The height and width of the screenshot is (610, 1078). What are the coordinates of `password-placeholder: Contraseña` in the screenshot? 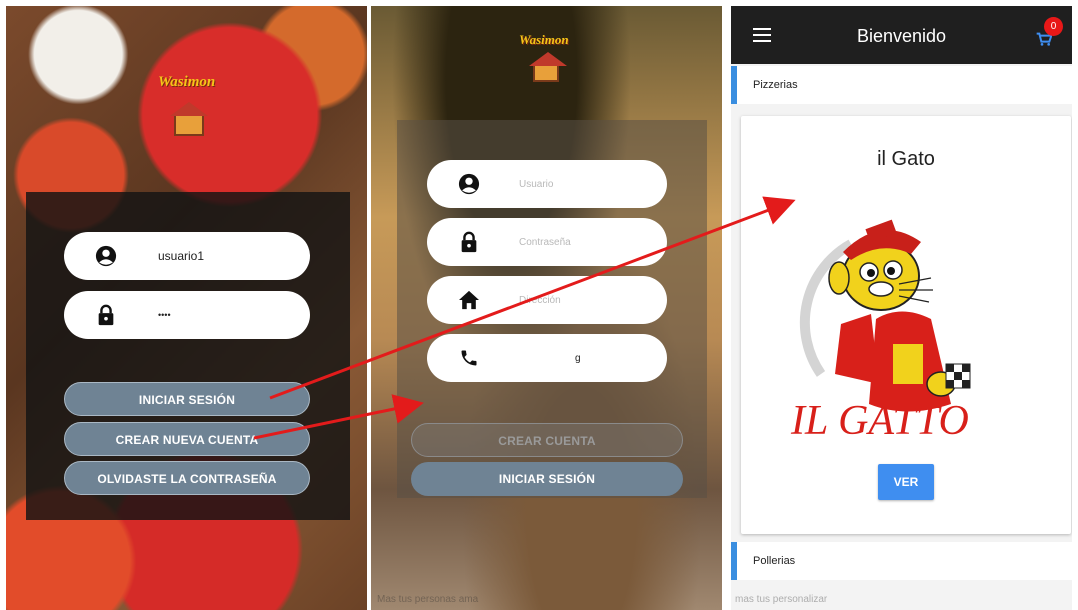 It's located at (545, 242).